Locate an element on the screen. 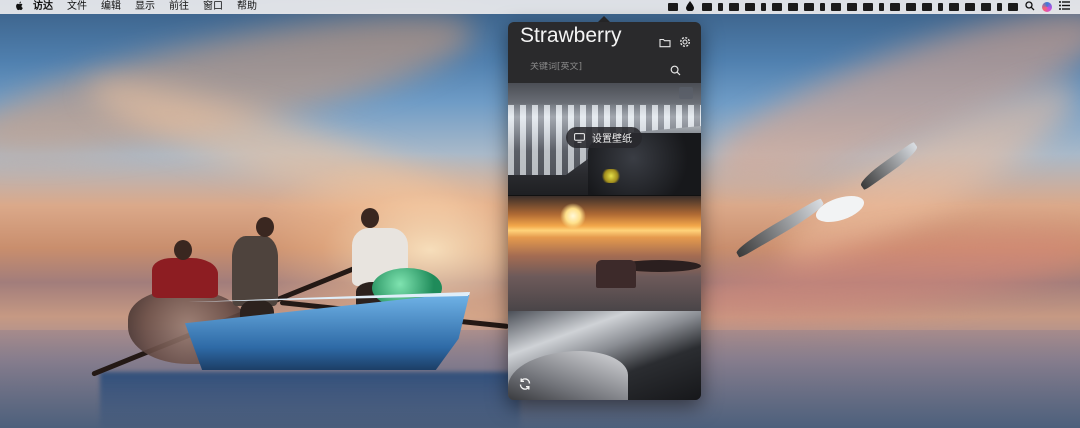 This screenshot has width=1080, height=428. refresh-icon is located at coordinates (525, 383).